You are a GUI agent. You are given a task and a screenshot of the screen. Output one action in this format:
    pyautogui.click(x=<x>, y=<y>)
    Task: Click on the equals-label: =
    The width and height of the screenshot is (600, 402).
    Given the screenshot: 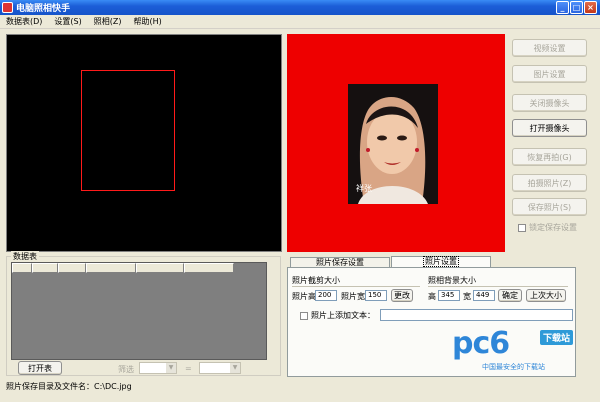 What is the action you would take?
    pyautogui.click(x=188, y=368)
    